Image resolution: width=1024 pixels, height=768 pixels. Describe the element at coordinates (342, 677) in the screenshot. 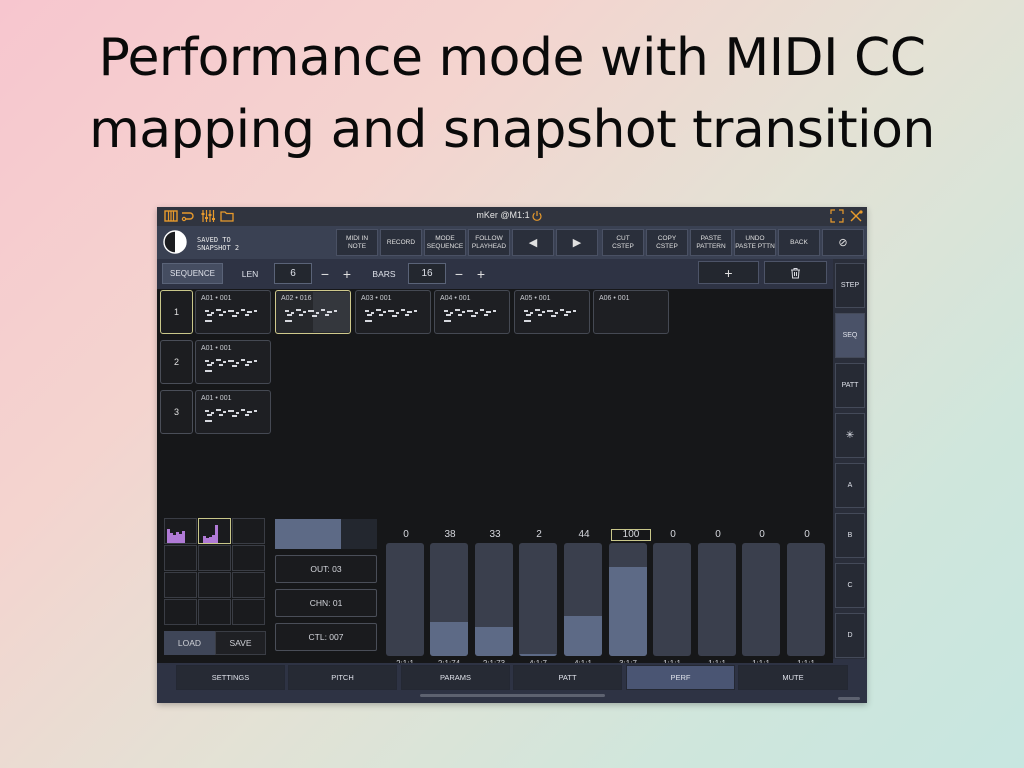

I see `tab-pitch: PITCH` at that location.